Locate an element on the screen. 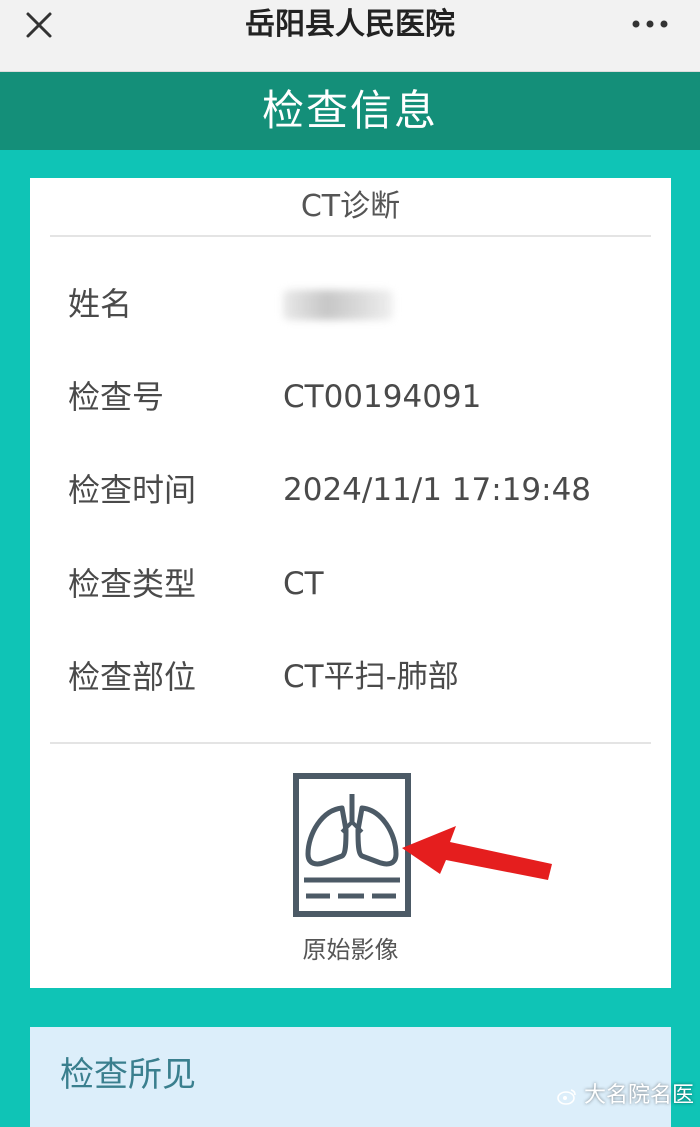 The width and height of the screenshot is (700, 1127). redacted-name is located at coordinates (338, 305).